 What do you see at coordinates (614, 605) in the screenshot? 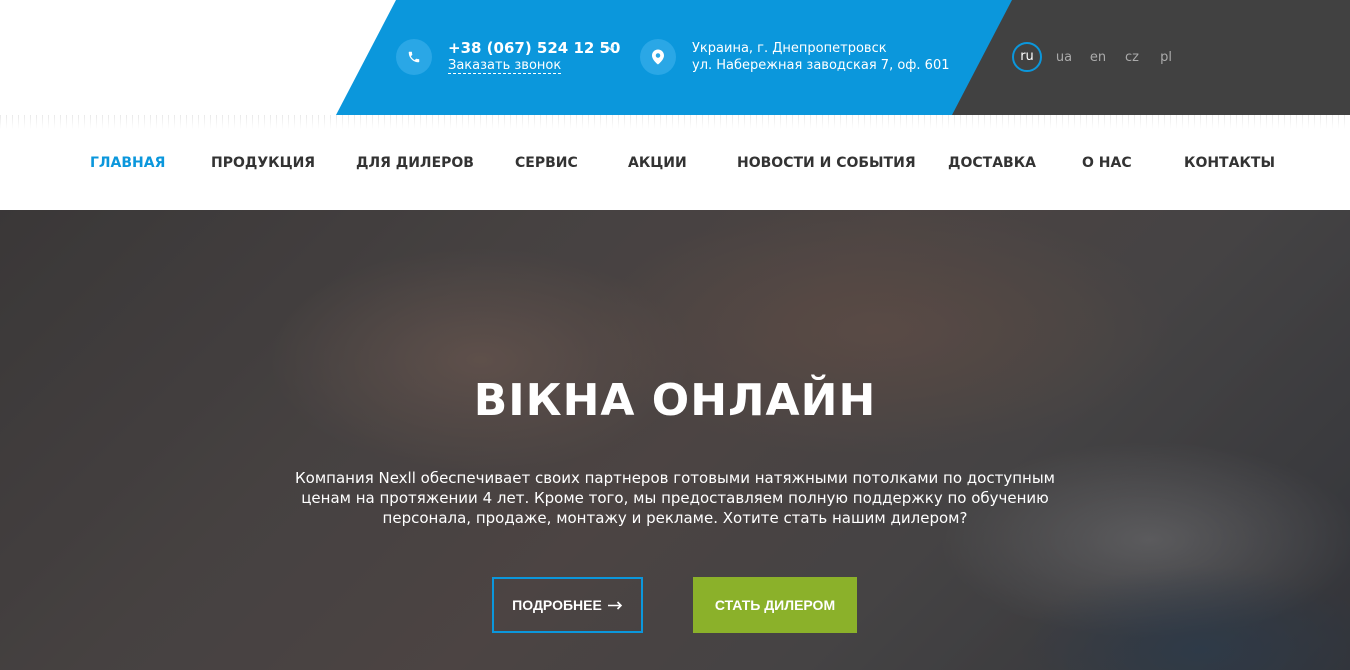
I see `arrow-right-icon` at bounding box center [614, 605].